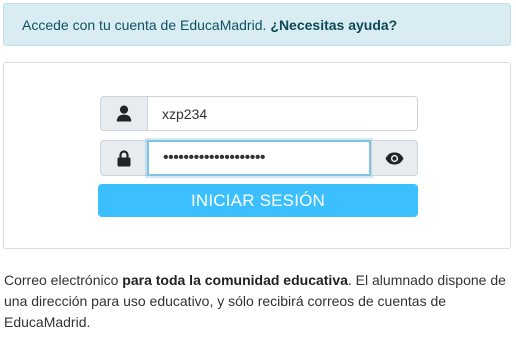 The image size is (516, 338). I want to click on password-addon, so click(124, 158).